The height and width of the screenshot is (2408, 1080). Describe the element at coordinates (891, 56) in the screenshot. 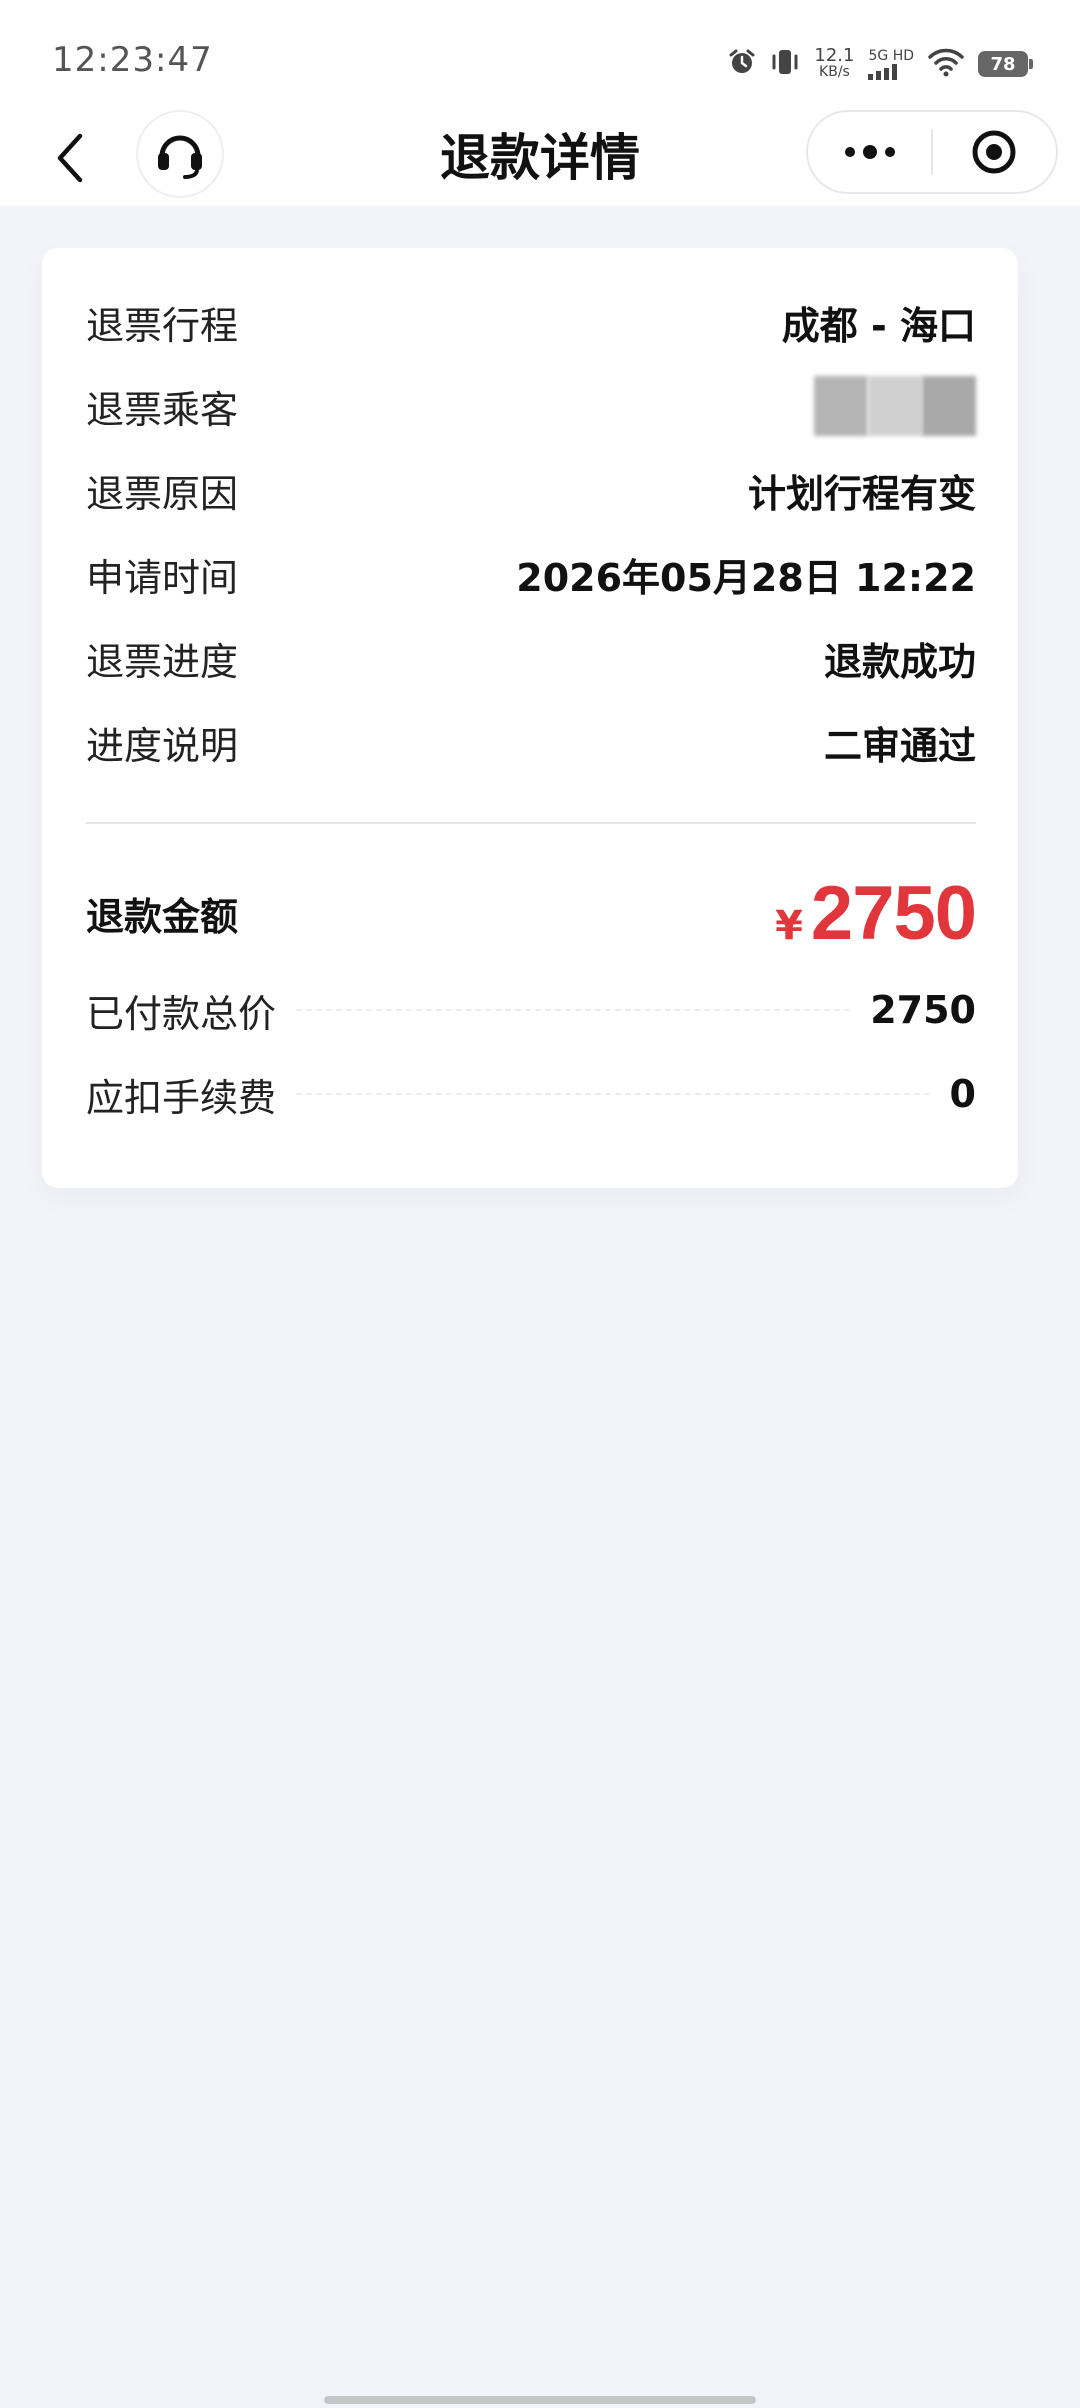

I see `network-type: 5G HD` at that location.